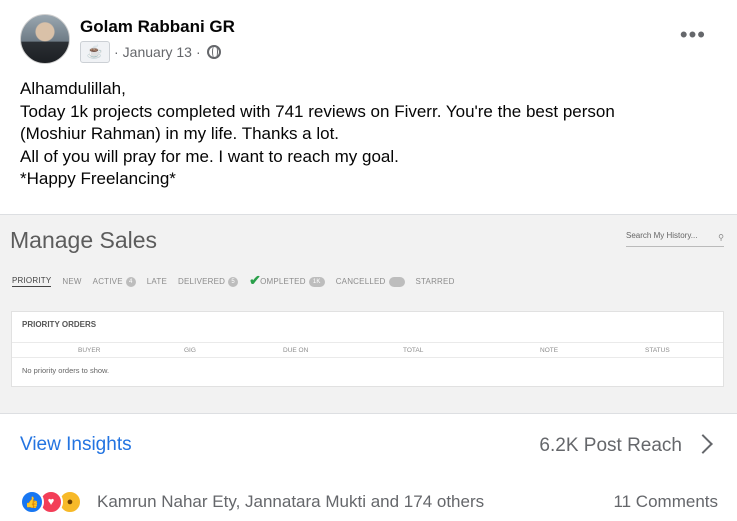 The image size is (737, 521). I want to click on column-header: BUYER, so click(89, 350).